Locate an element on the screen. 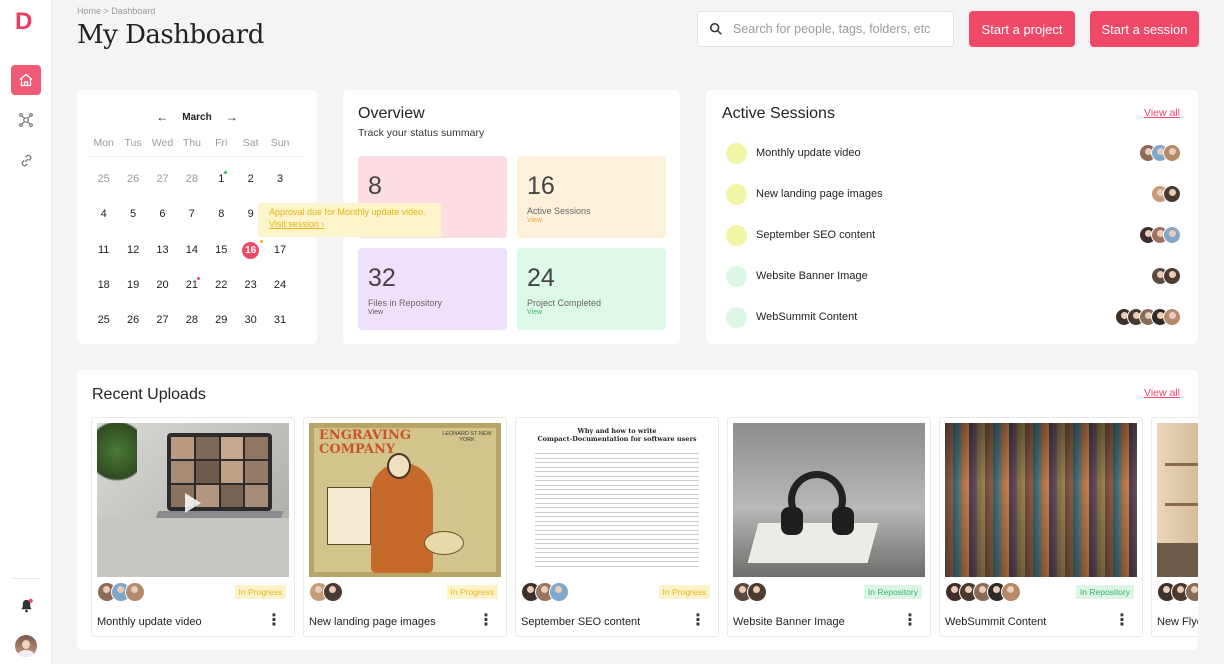 The image size is (1224, 664). stat-card-active-sessions: 16 Active Sessions View is located at coordinates (591, 197).